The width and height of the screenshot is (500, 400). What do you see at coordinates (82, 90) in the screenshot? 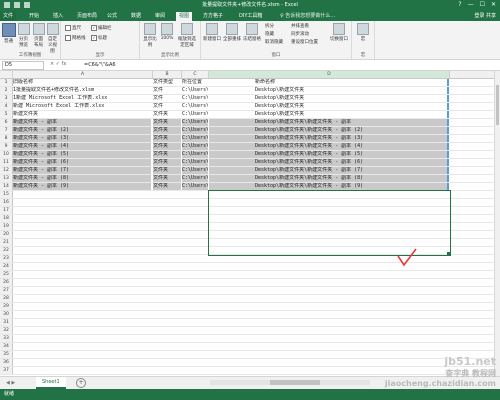
I see `cell-a: 1批量提取文件名+修改文件名.xlsm` at bounding box center [82, 90].